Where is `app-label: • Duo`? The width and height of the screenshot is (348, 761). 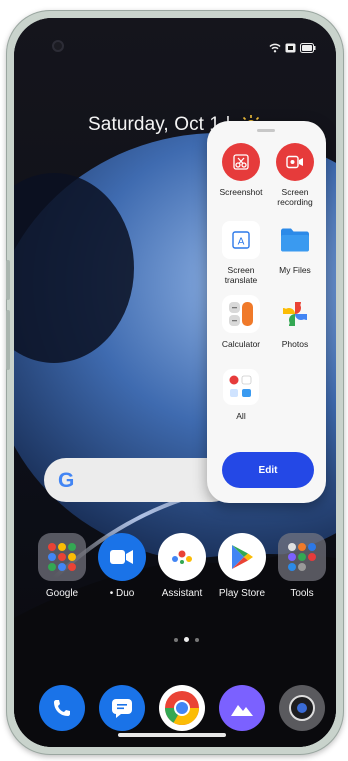
app-label: • Duo is located at coordinates (122, 593).